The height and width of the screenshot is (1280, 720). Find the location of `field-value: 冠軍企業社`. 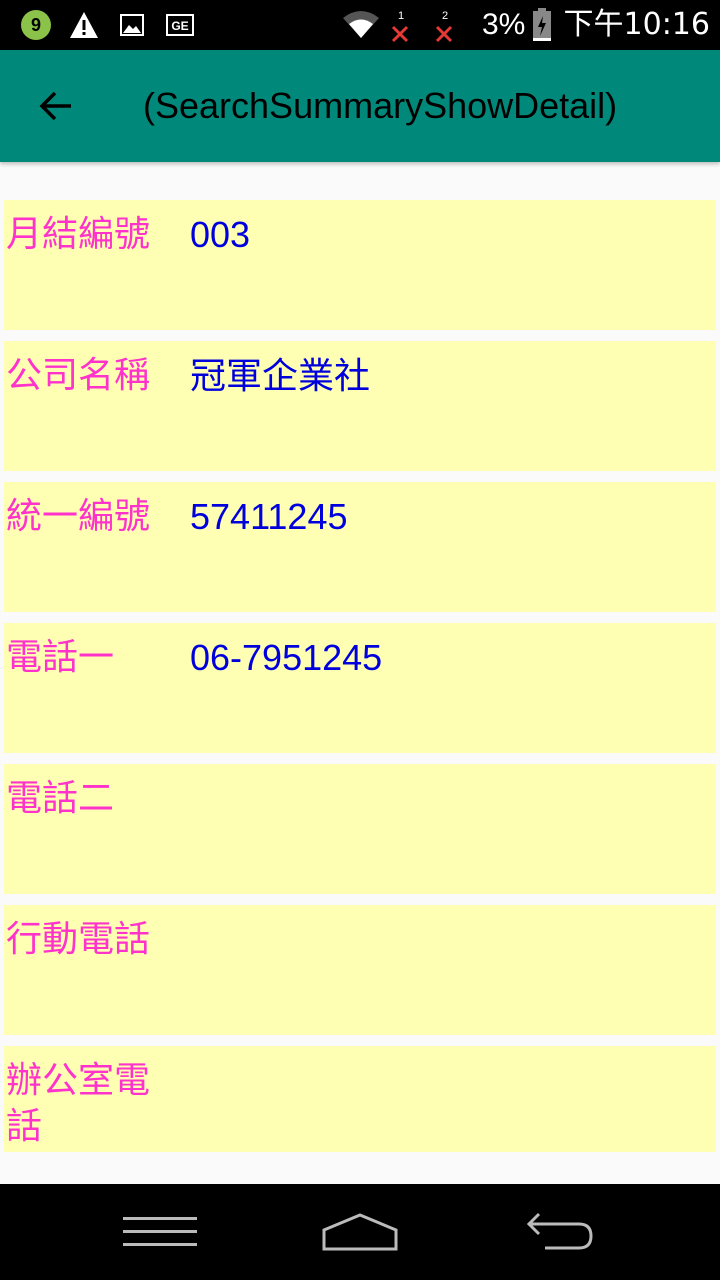

field-value: 冠軍企業社 is located at coordinates (280, 375).